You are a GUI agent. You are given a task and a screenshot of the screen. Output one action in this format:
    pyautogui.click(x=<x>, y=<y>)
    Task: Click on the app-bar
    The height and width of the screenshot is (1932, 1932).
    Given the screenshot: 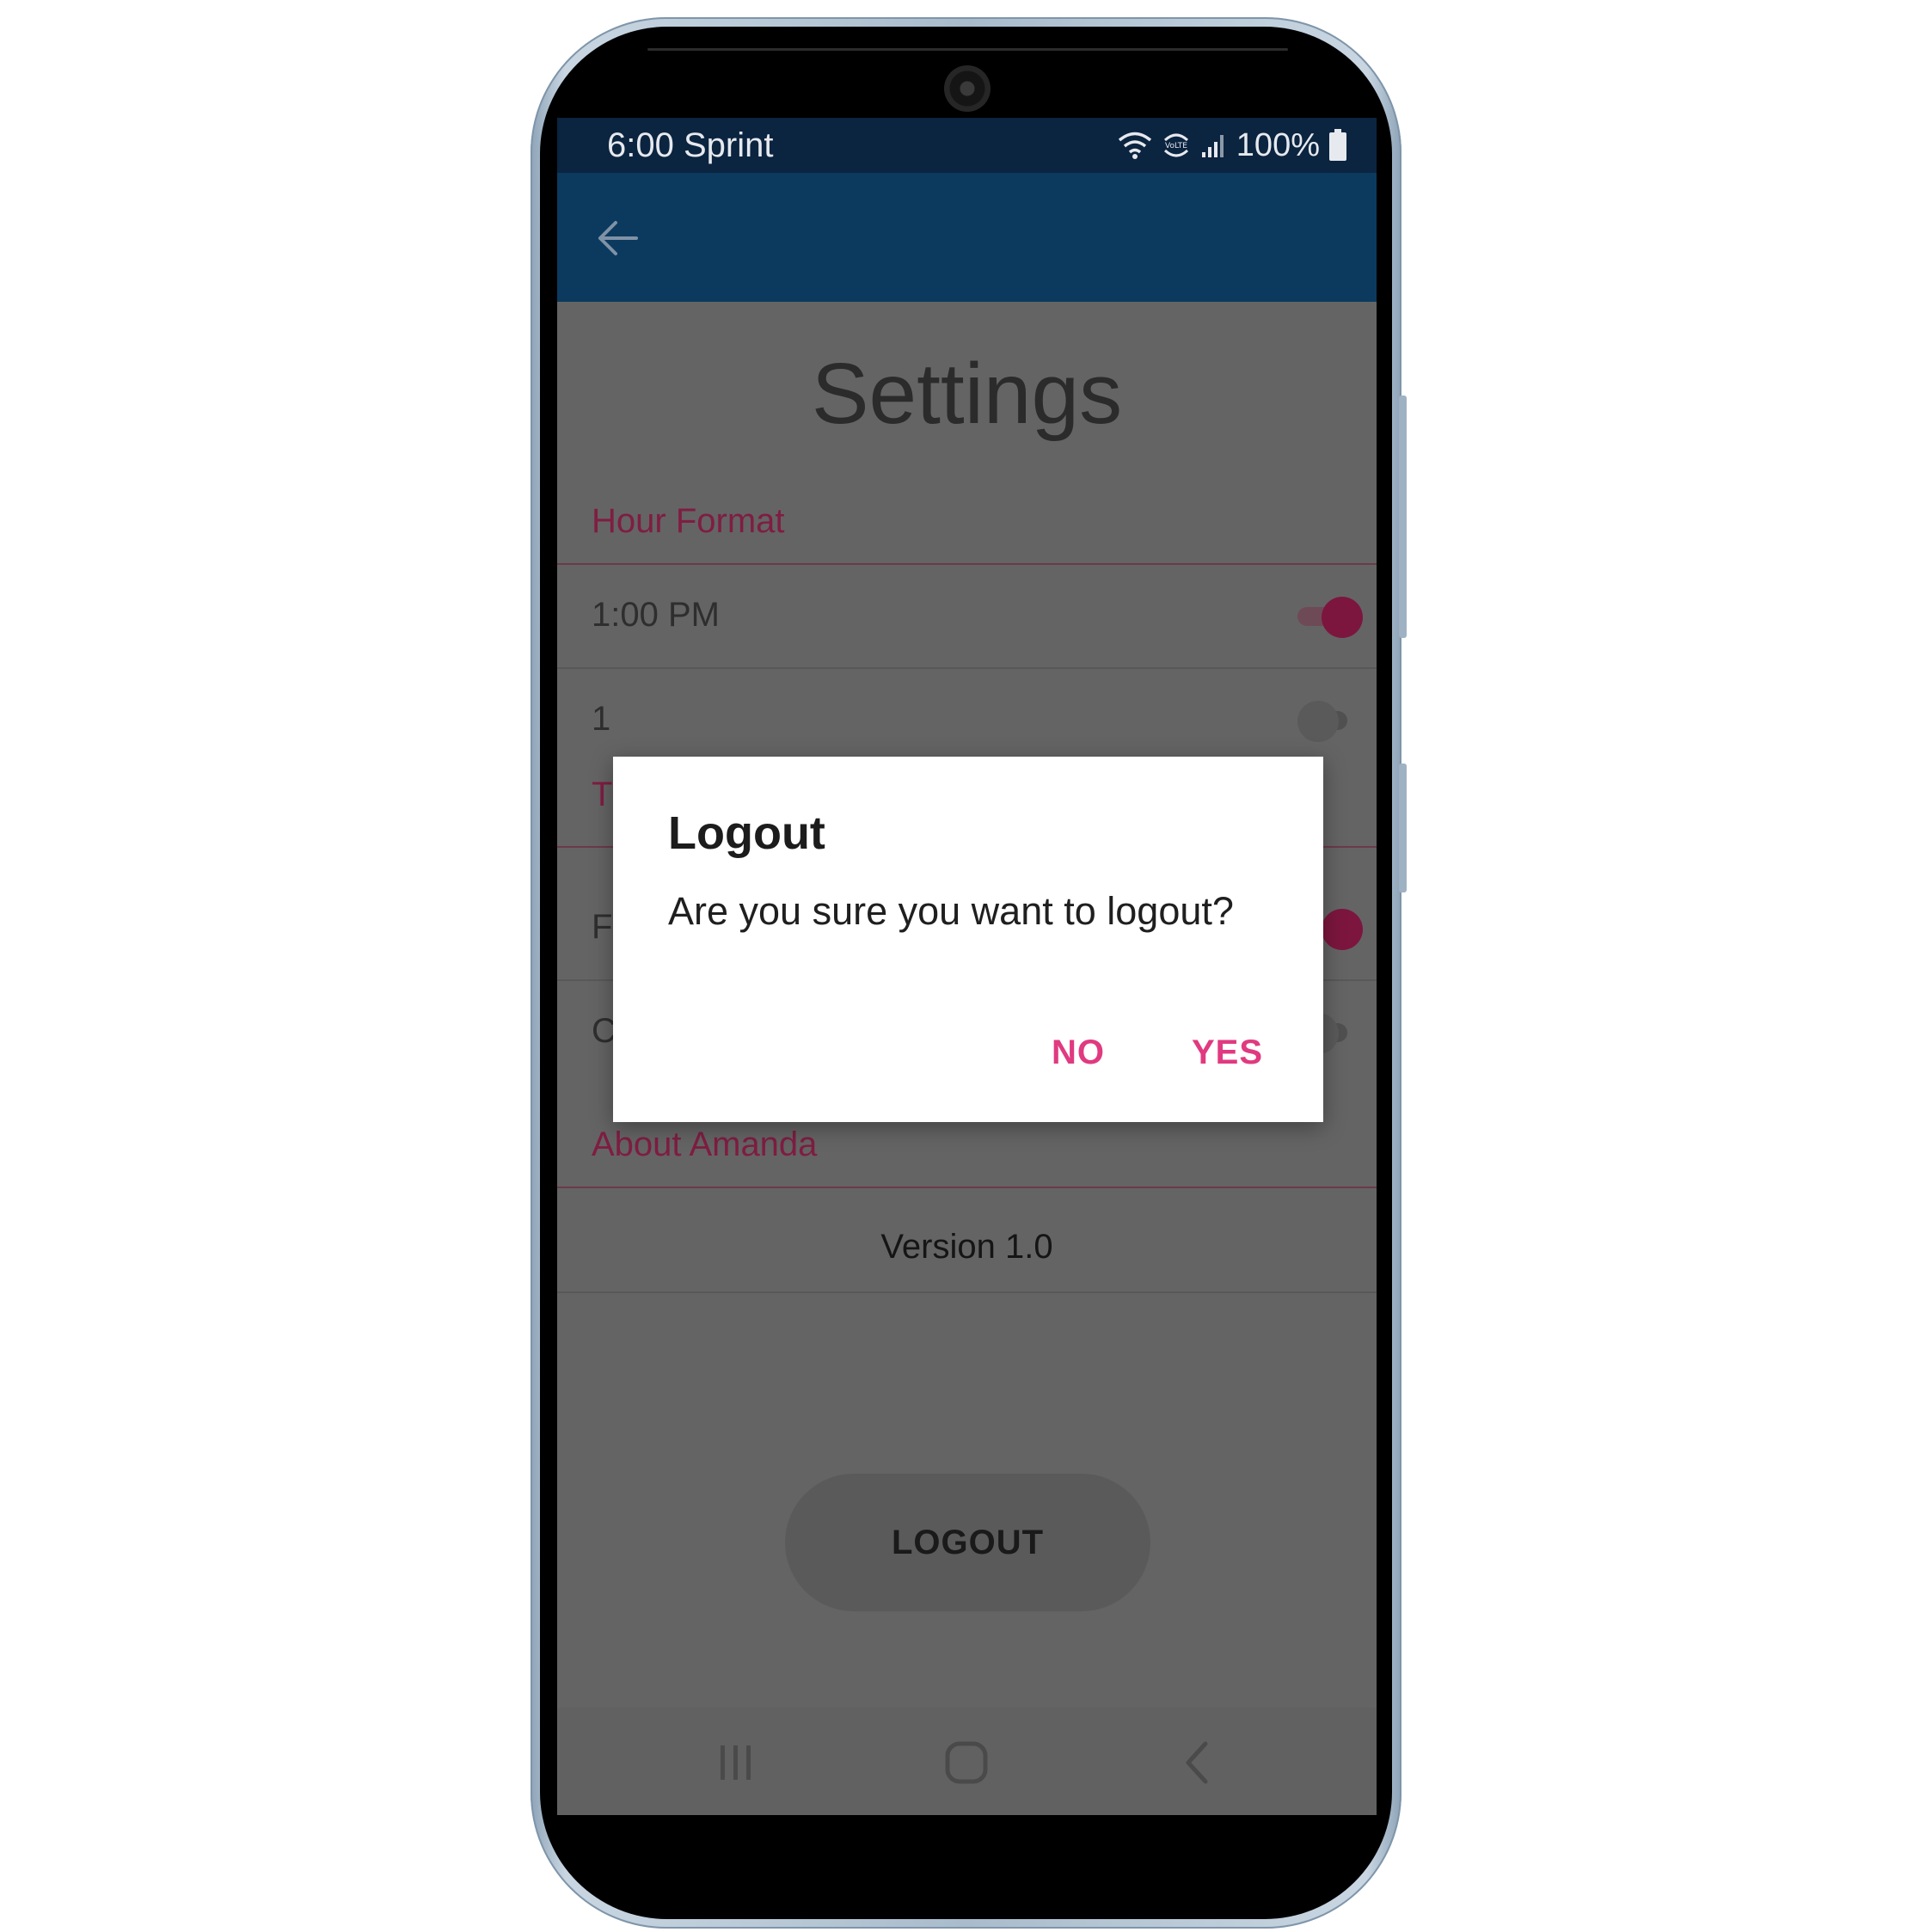 What is the action you would take?
    pyautogui.click(x=967, y=238)
    